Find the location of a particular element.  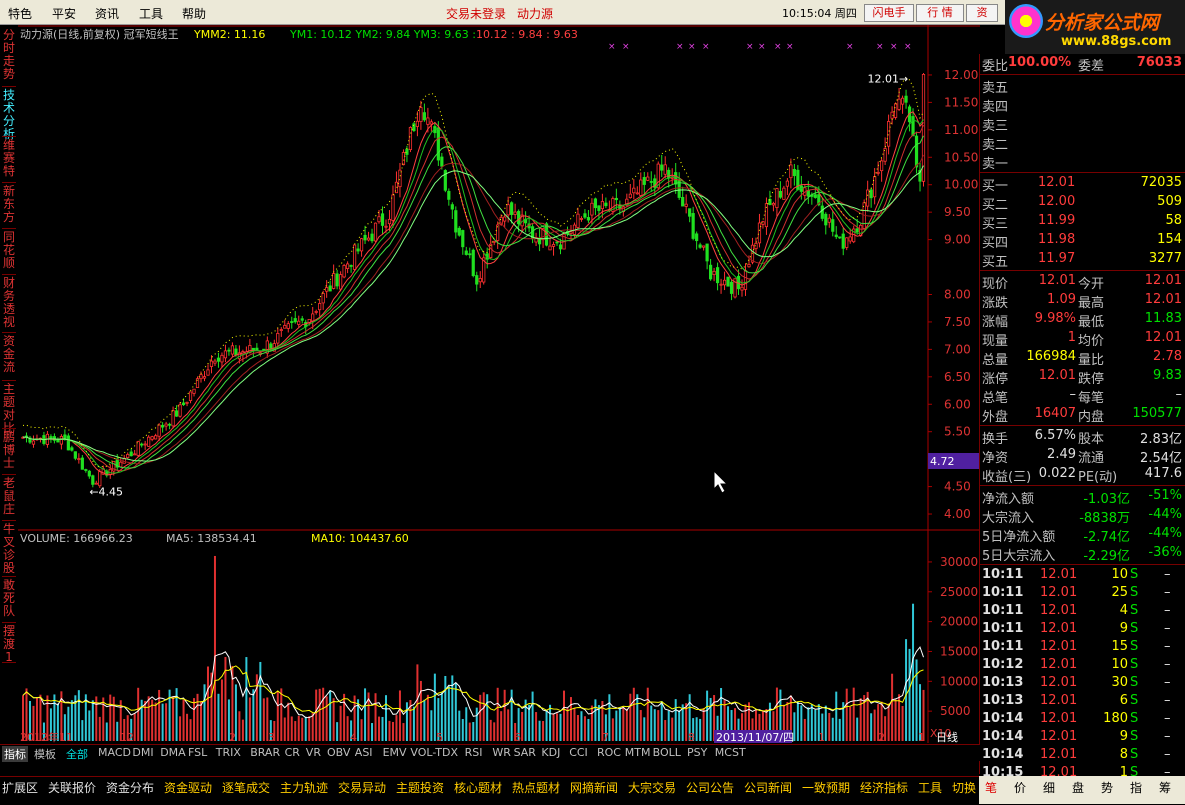

left-tab-12: 摆渡1 is located at coordinates (9, 644).